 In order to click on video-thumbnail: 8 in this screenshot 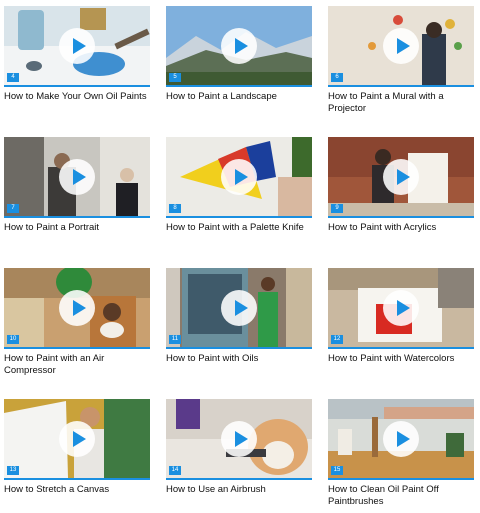, I will do `click(239, 177)`.